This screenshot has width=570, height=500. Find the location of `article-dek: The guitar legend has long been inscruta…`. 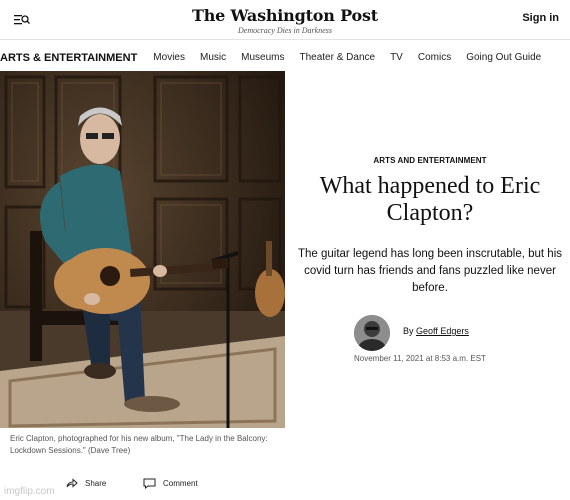

article-dek: The guitar legend has long been inscruta… is located at coordinates (430, 271).